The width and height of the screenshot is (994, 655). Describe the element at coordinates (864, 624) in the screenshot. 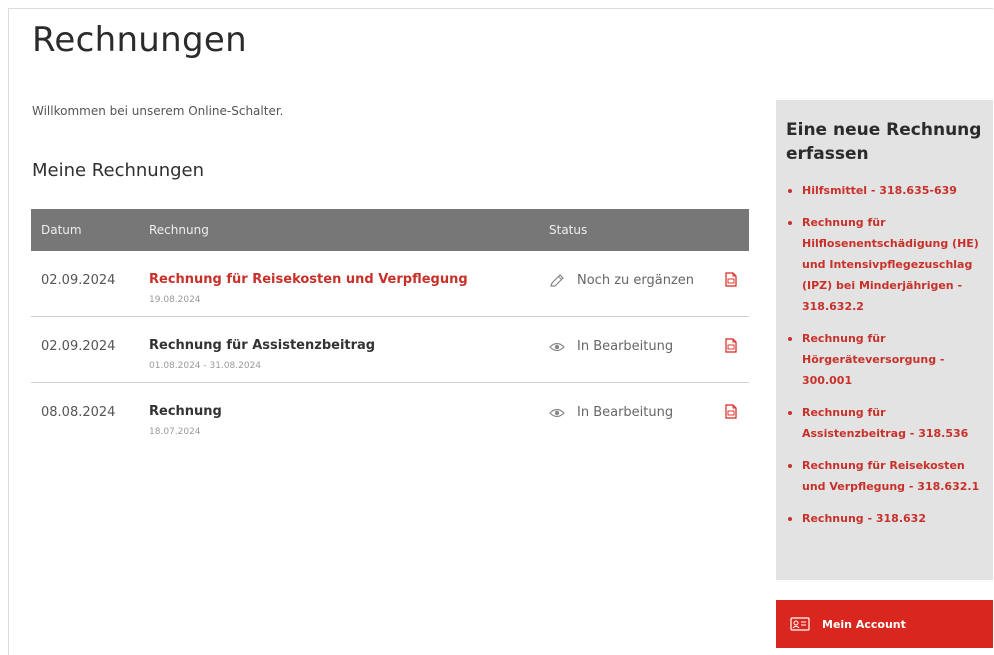

I see `my-account-label: Mein Account` at that location.